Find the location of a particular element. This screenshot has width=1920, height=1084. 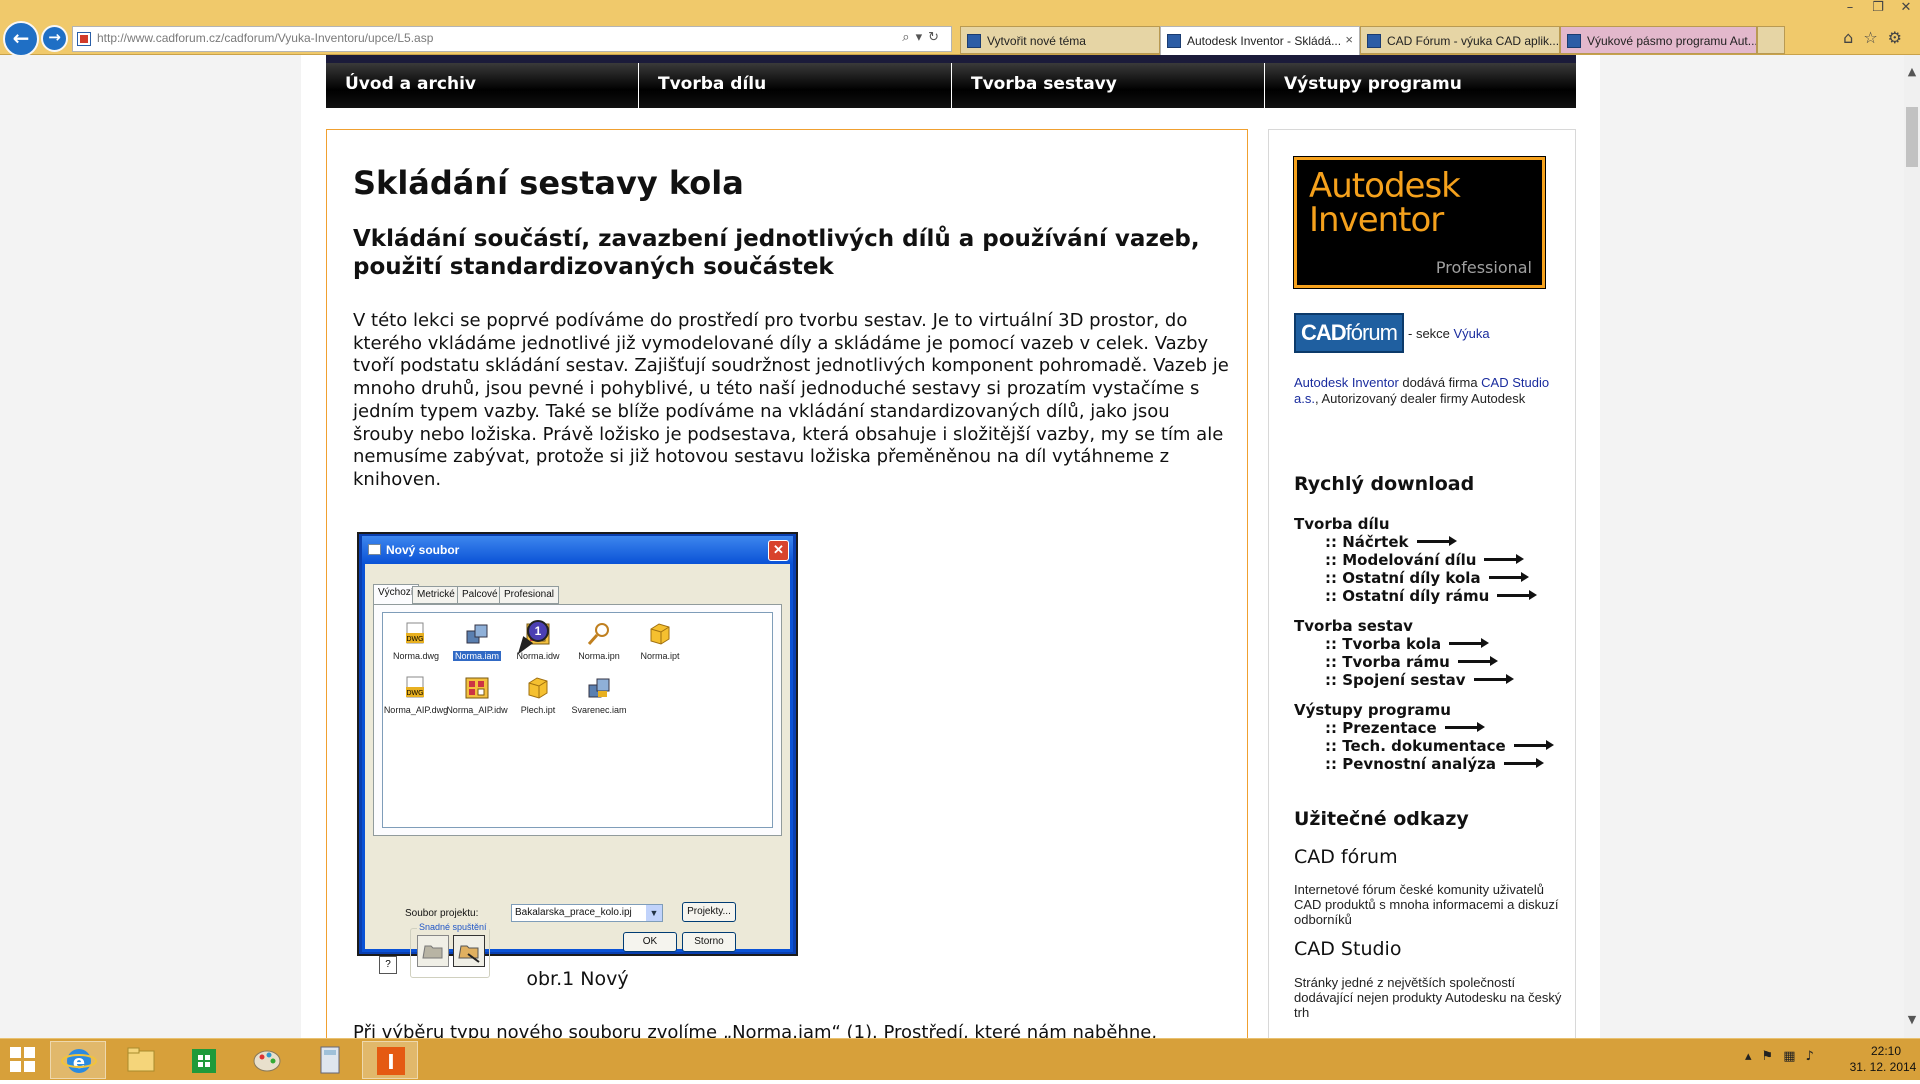

taskbar-inventor: I is located at coordinates (390, 1060).